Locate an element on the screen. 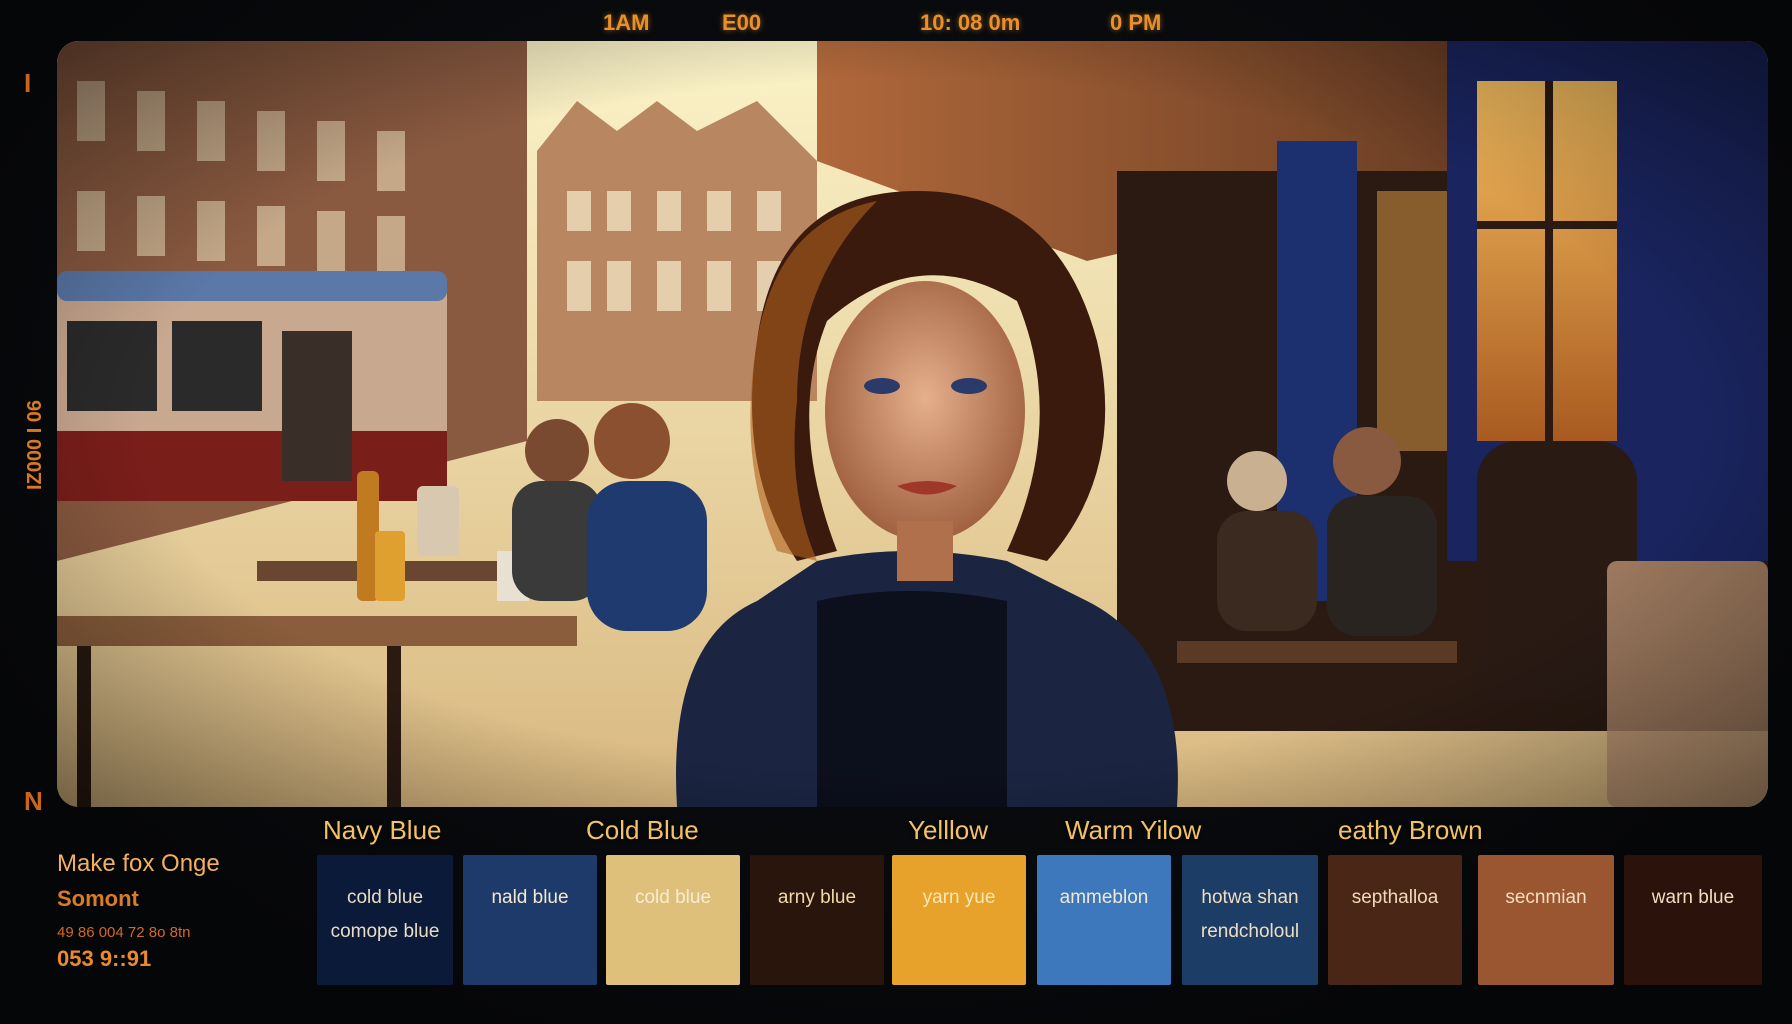  swatch-label: hotwa shan is located at coordinates (1250, 897).